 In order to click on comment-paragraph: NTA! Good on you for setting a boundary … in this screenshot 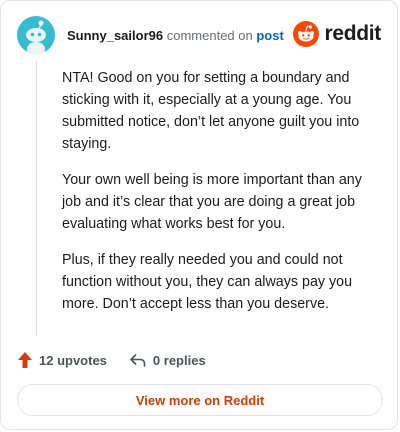, I will do `click(211, 111)`.